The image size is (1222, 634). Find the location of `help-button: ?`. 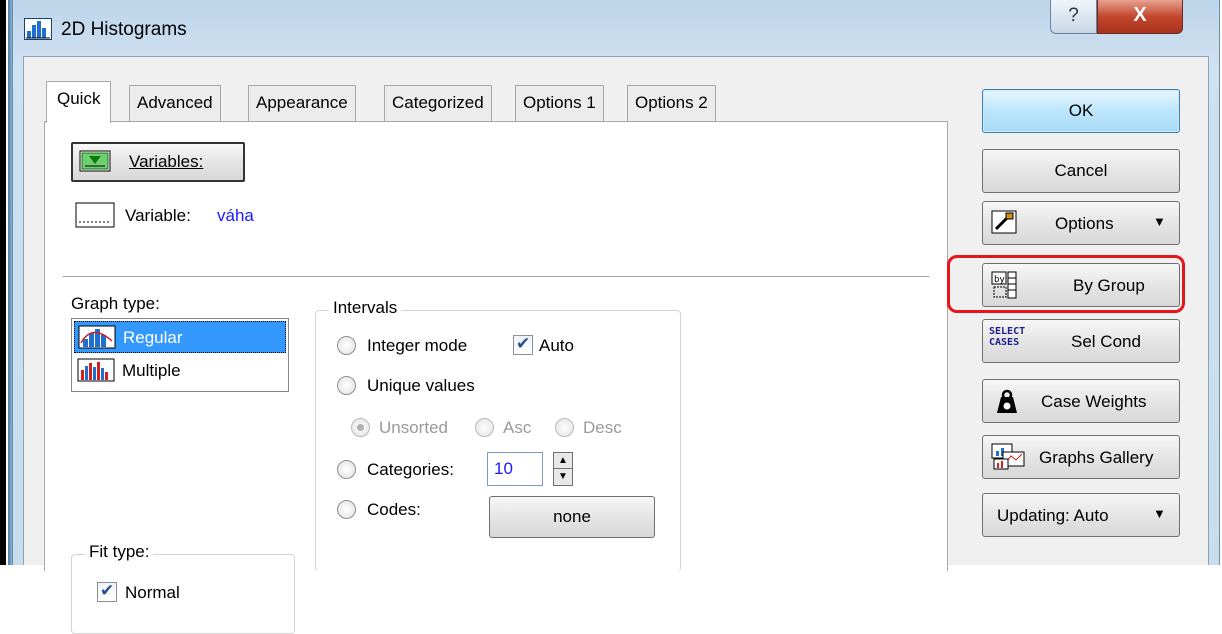

help-button: ? is located at coordinates (1073, 17).